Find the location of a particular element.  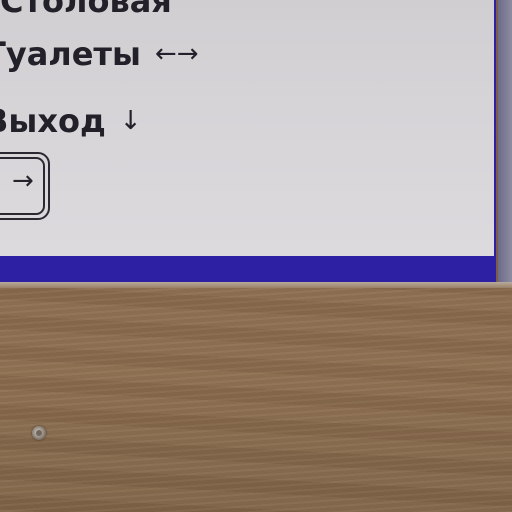

sign-text-toilets: Туалеты is located at coordinates (70, 54).